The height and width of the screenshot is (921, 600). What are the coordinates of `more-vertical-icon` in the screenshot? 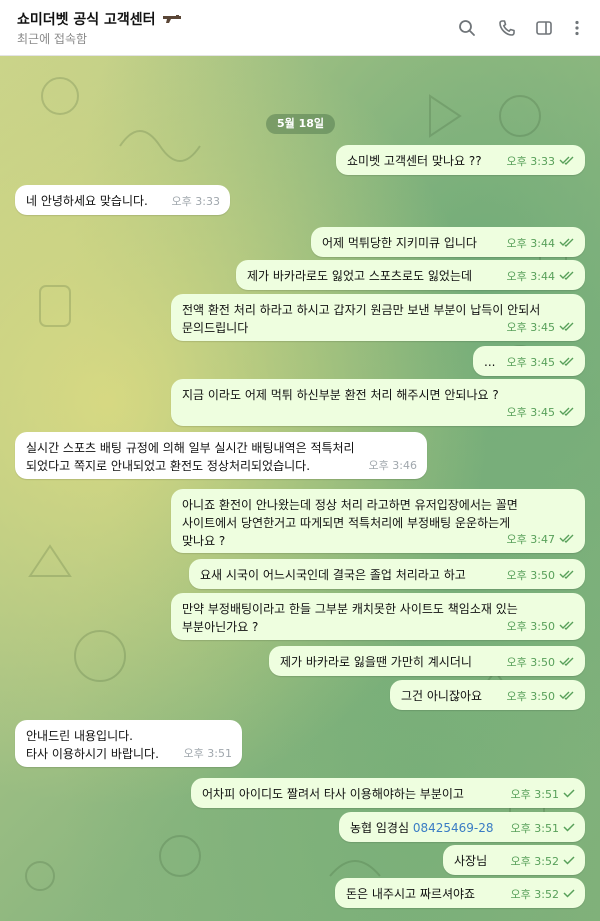 It's located at (577, 28).